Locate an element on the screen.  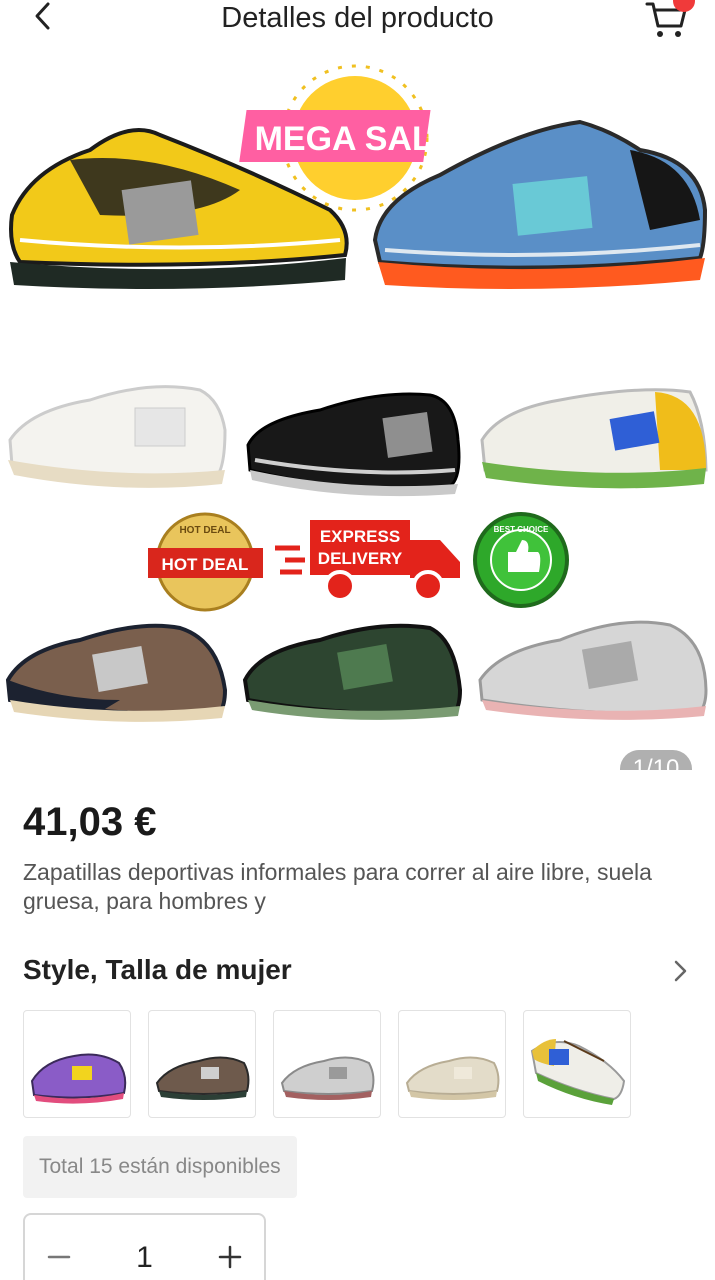
best-choice-badge: BEST CHOICE is located at coordinates (521, 560).